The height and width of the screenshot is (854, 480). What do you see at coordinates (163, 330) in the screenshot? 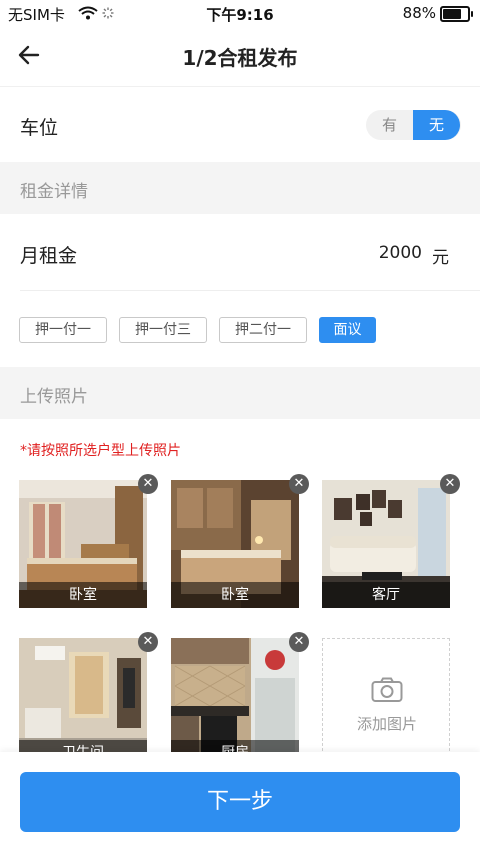
I see `payment-option-2: 押一付三` at bounding box center [163, 330].